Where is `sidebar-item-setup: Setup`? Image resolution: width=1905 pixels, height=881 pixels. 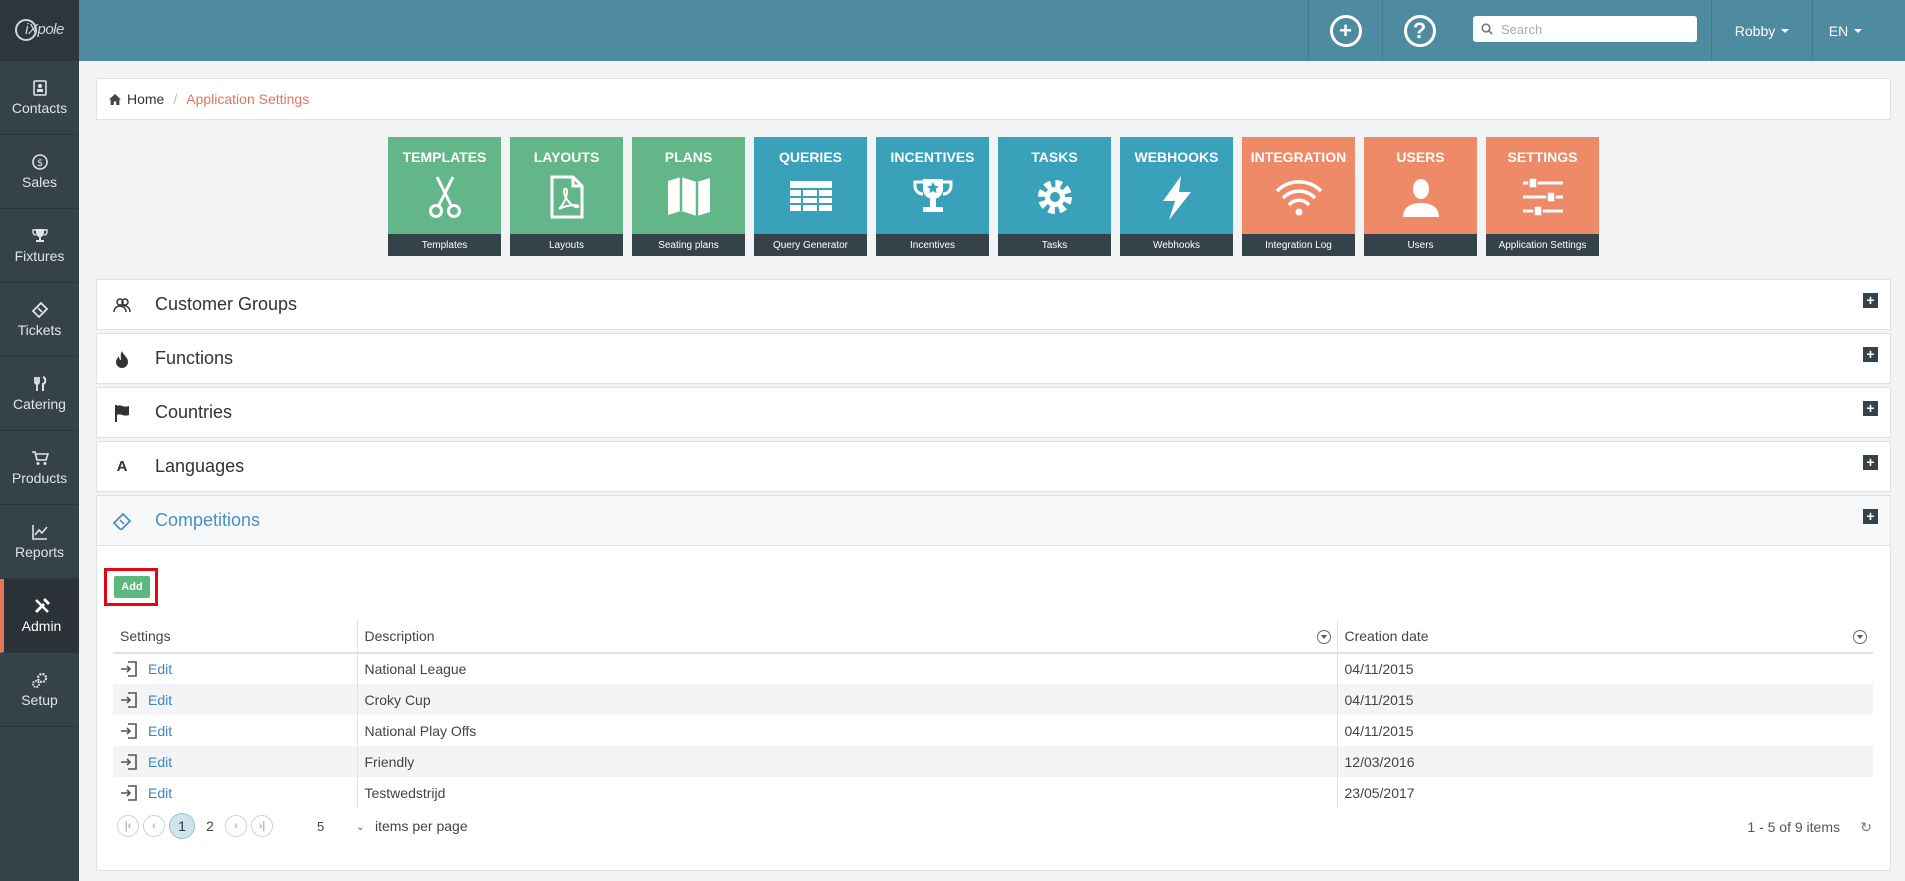 sidebar-item-setup: Setup is located at coordinates (39, 690).